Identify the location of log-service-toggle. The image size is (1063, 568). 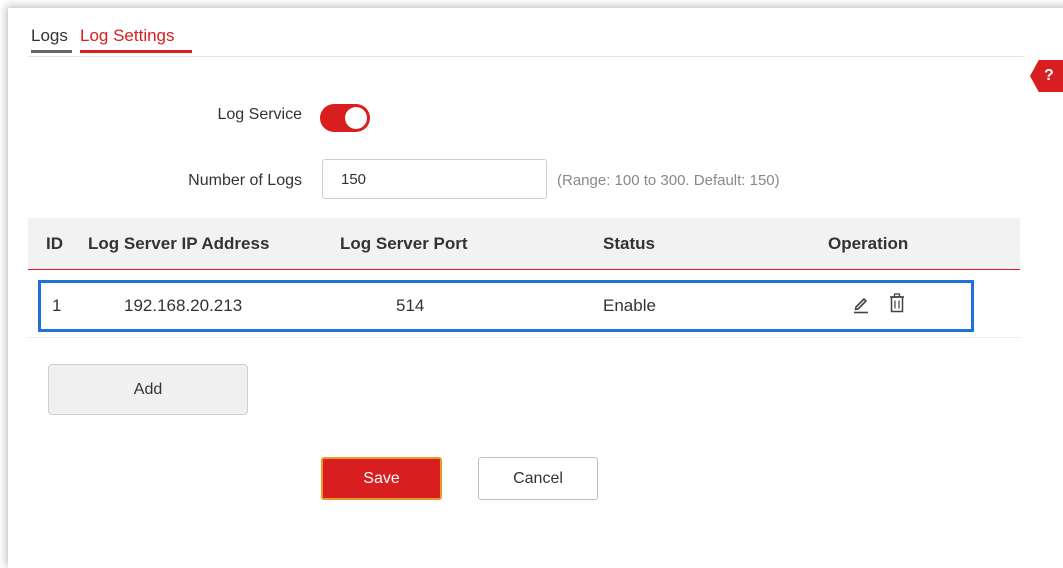
(345, 118).